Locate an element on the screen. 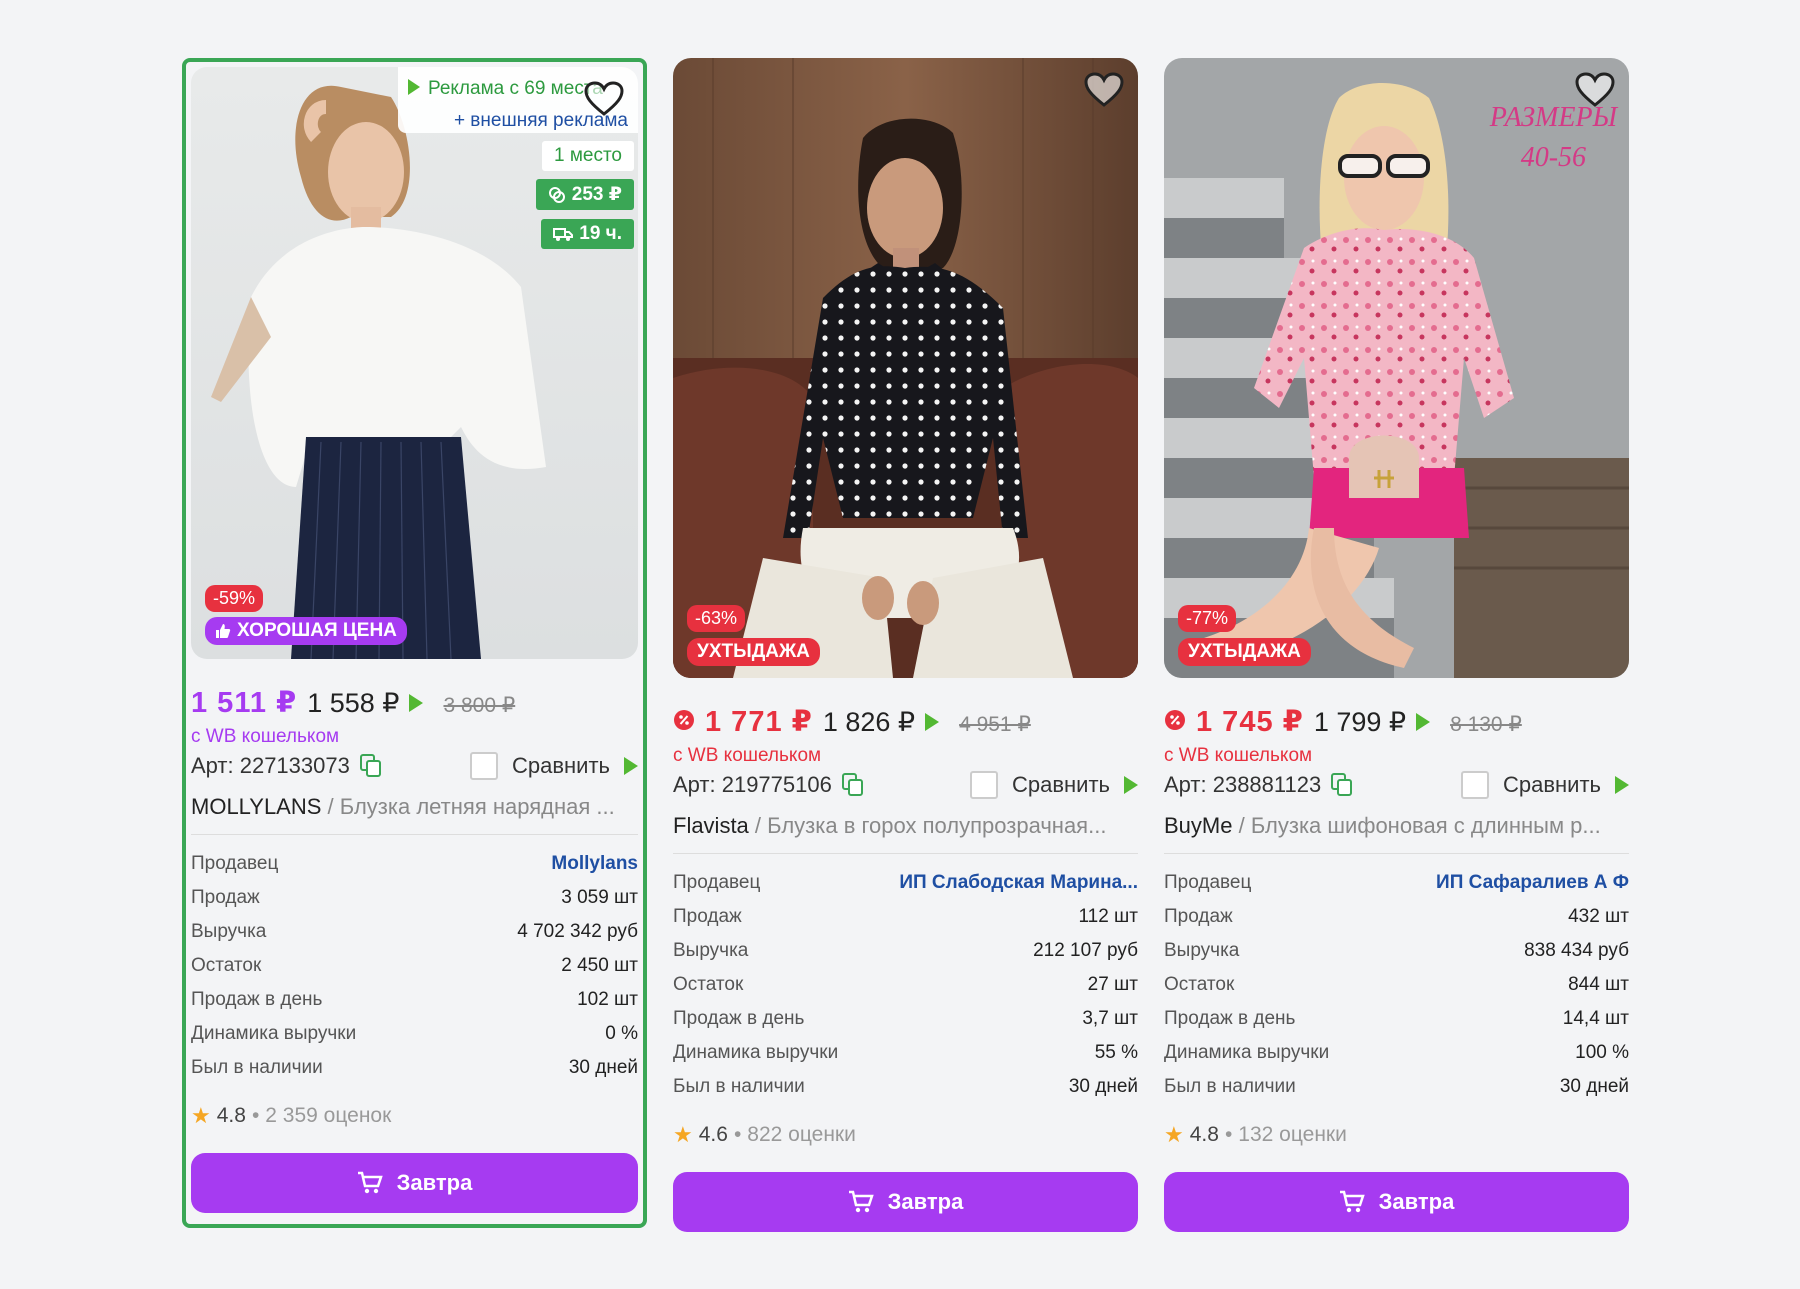 The height and width of the screenshot is (1289, 1800). seller-link: Mollylans is located at coordinates (594, 864).